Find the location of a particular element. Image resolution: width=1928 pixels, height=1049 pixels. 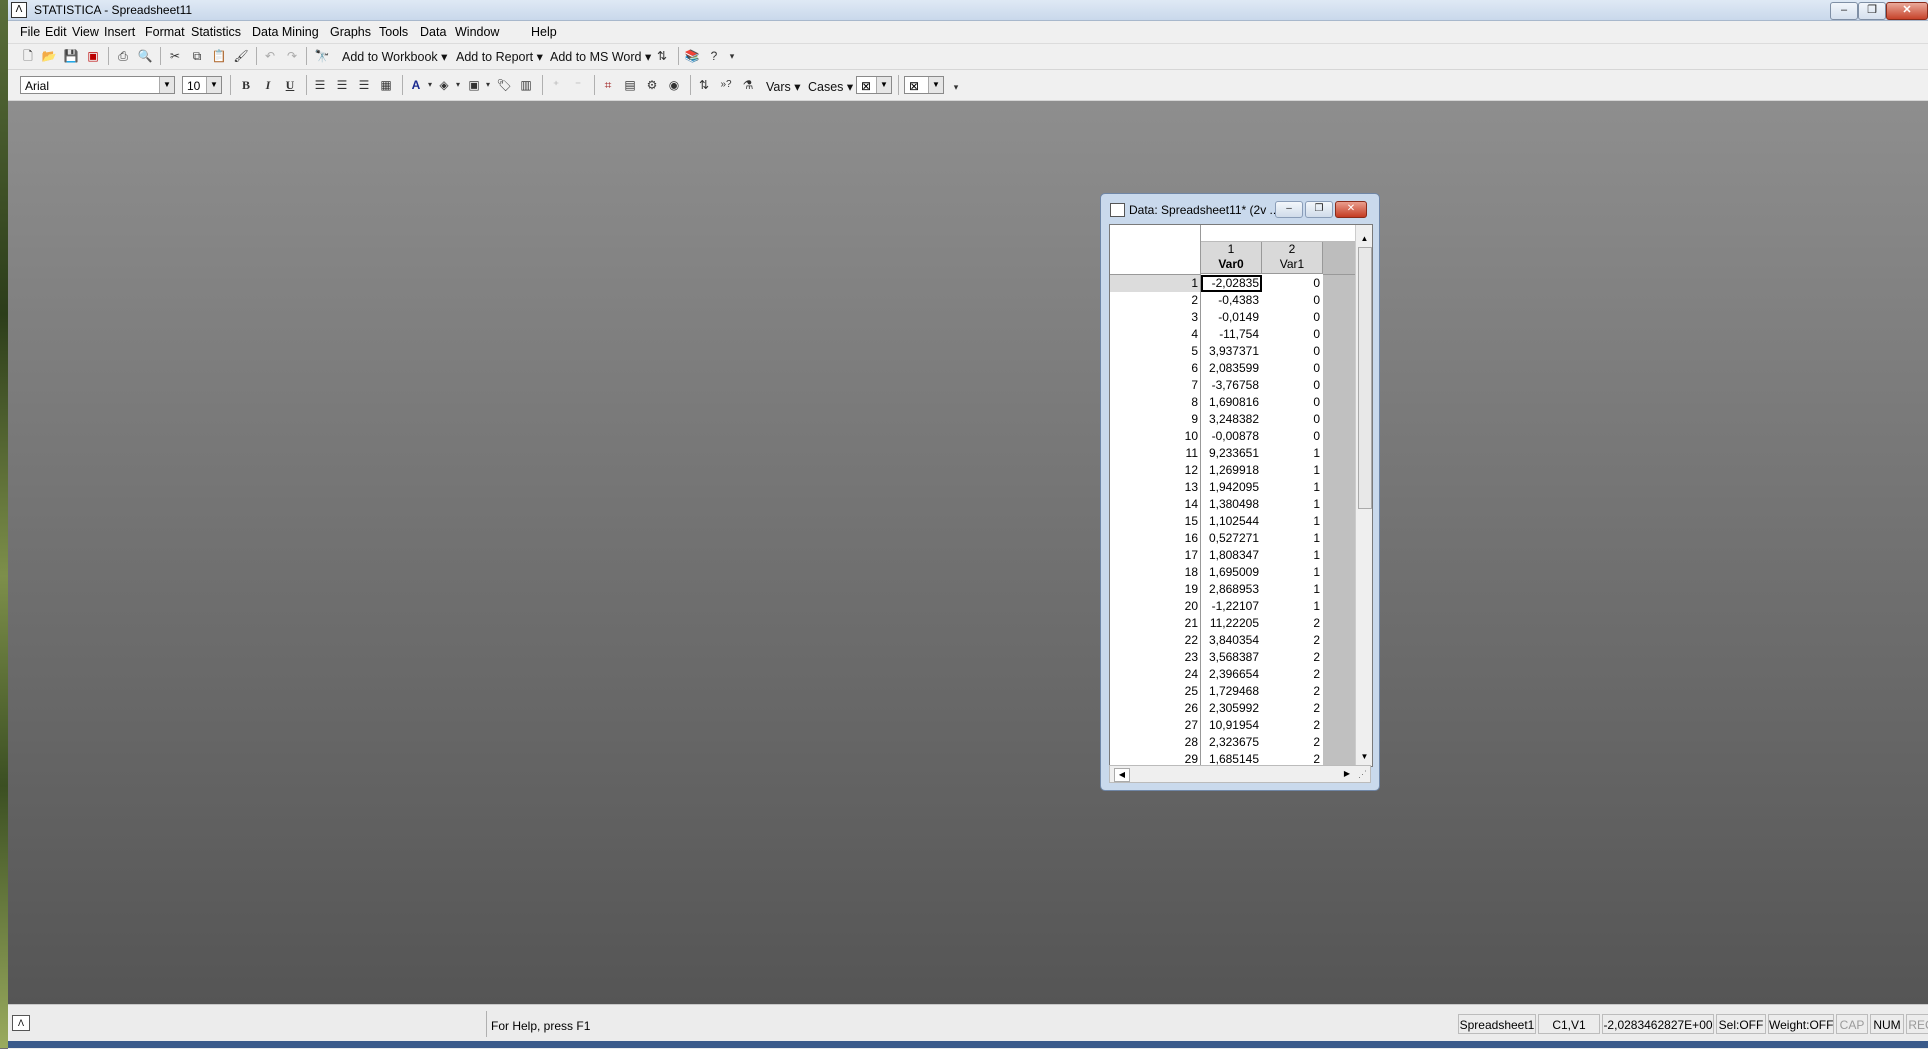

row-number: 23 is located at coordinates (1155, 657).